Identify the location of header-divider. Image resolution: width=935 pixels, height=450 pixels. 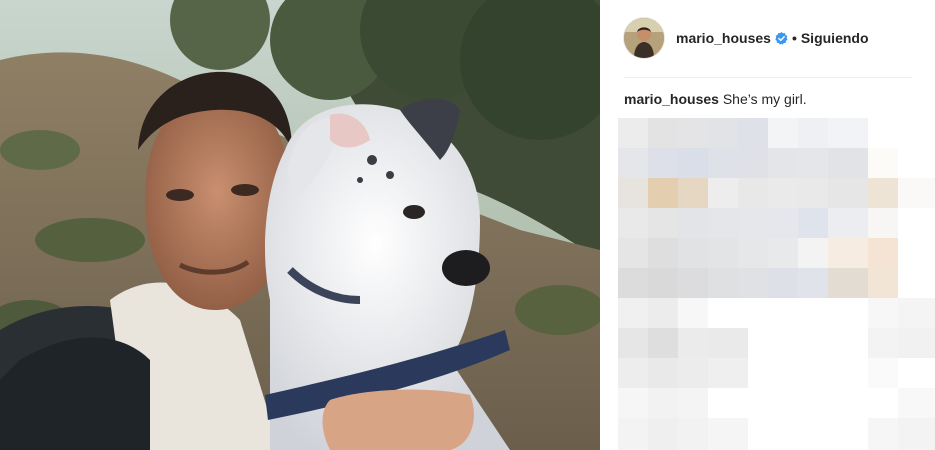
(768, 77).